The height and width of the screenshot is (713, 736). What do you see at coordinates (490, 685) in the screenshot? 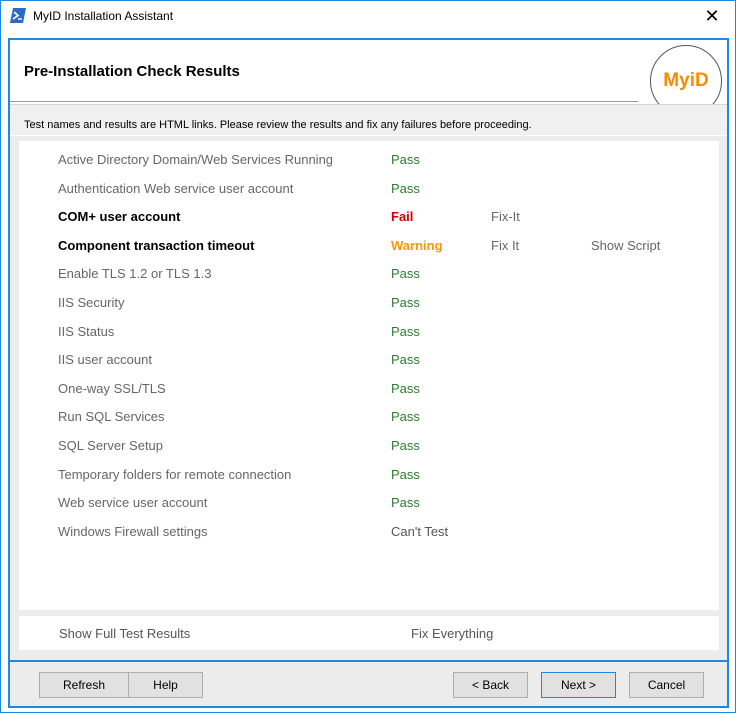
I see `back-button: < Back` at bounding box center [490, 685].